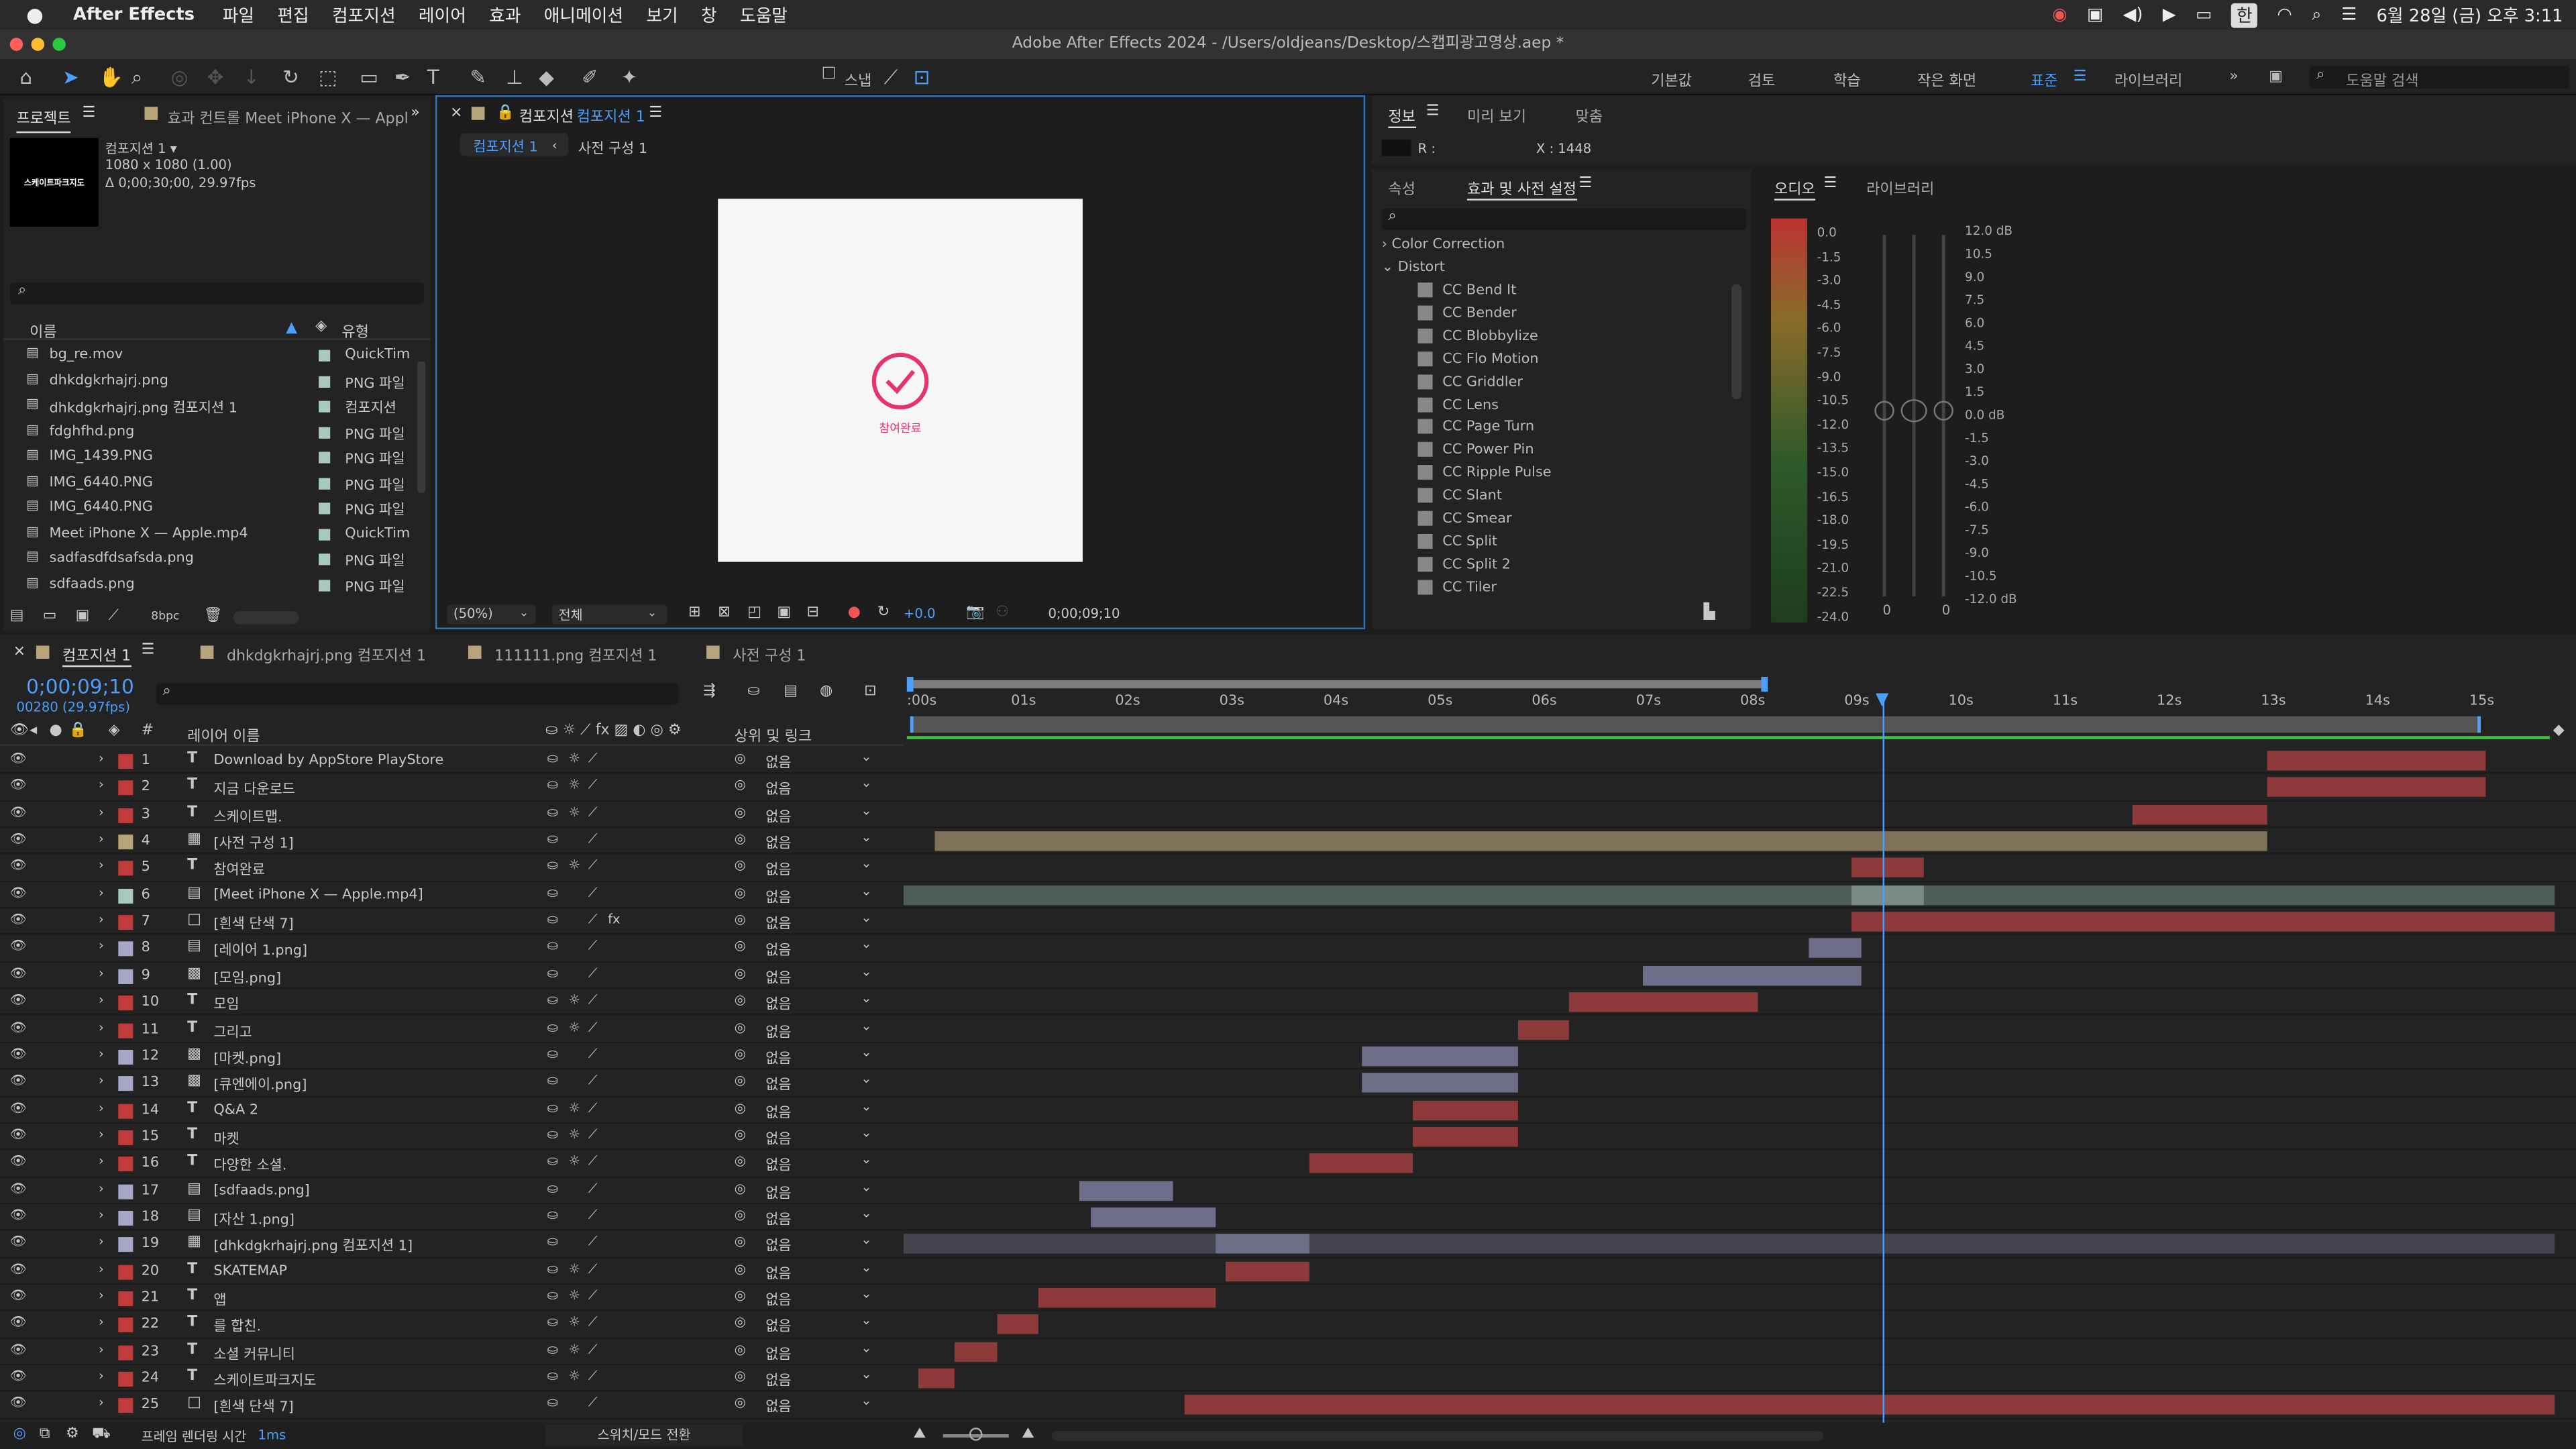 Image resolution: width=2576 pixels, height=1449 pixels. I want to click on fx-switch-icon: fx, so click(614, 919).